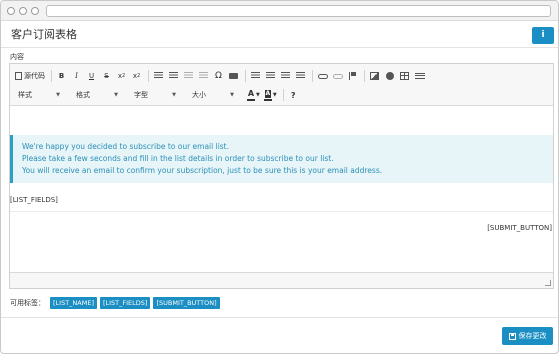 The height and width of the screenshot is (354, 559). I want to click on outdent-icon, so click(188, 76).